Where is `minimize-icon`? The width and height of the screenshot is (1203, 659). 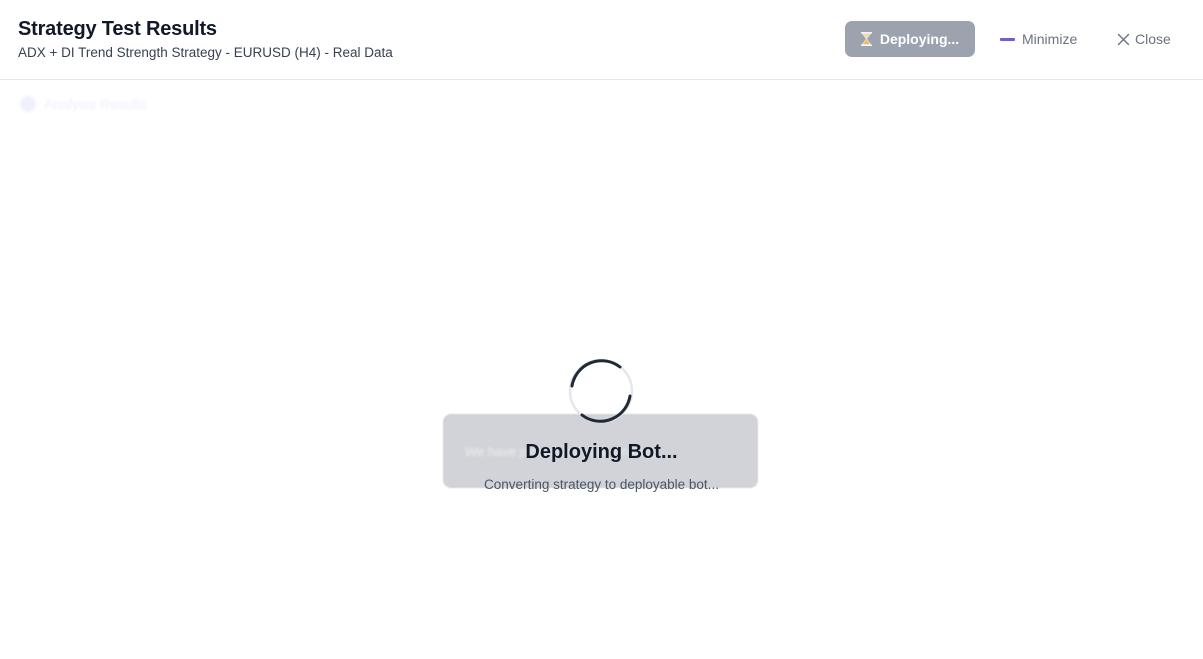
minimize-icon is located at coordinates (1007, 39).